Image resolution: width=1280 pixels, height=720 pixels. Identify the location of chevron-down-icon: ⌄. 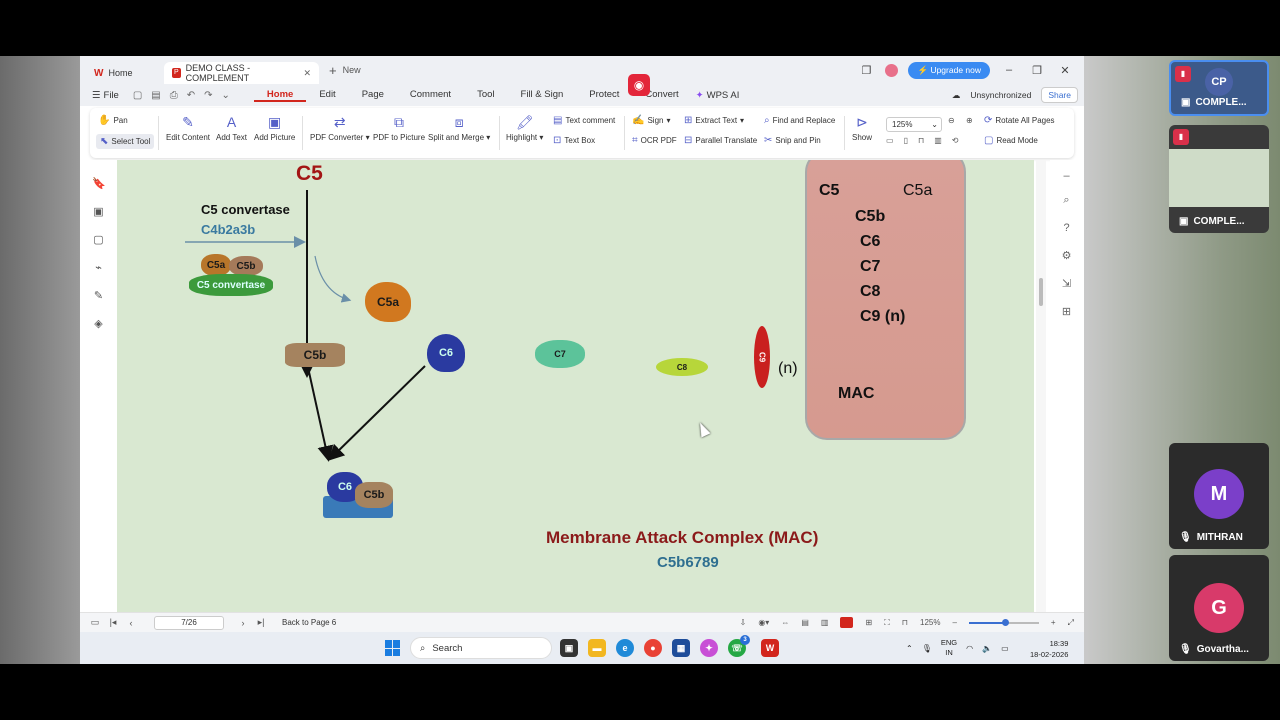
(226, 95).